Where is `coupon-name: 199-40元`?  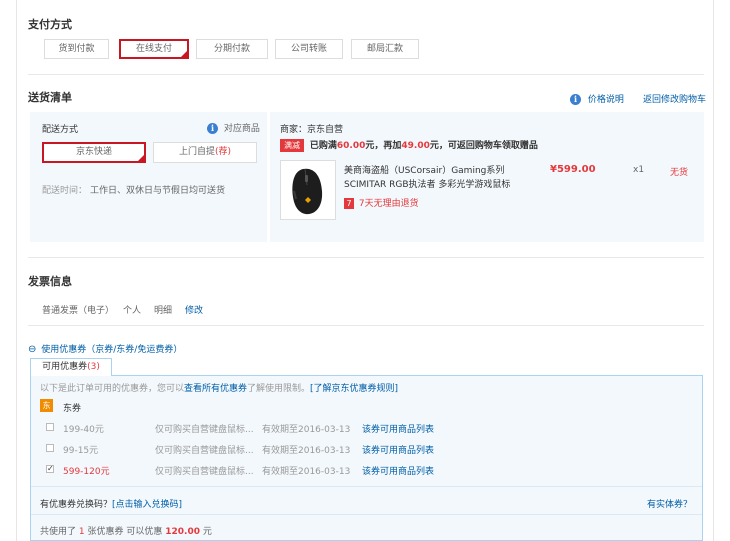
coupon-name: 199-40元 is located at coordinates (83, 430).